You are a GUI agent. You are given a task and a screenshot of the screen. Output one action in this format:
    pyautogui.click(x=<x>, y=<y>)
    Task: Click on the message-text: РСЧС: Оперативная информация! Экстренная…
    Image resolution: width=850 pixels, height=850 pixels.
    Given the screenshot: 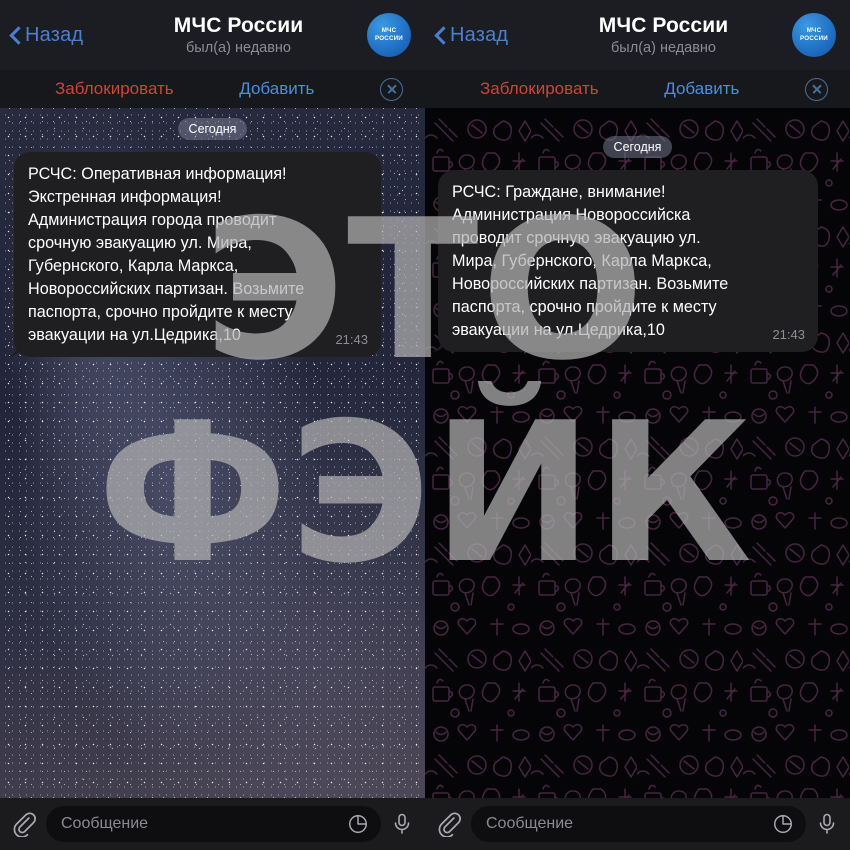 What is the action you would take?
    pyautogui.click(x=166, y=254)
    